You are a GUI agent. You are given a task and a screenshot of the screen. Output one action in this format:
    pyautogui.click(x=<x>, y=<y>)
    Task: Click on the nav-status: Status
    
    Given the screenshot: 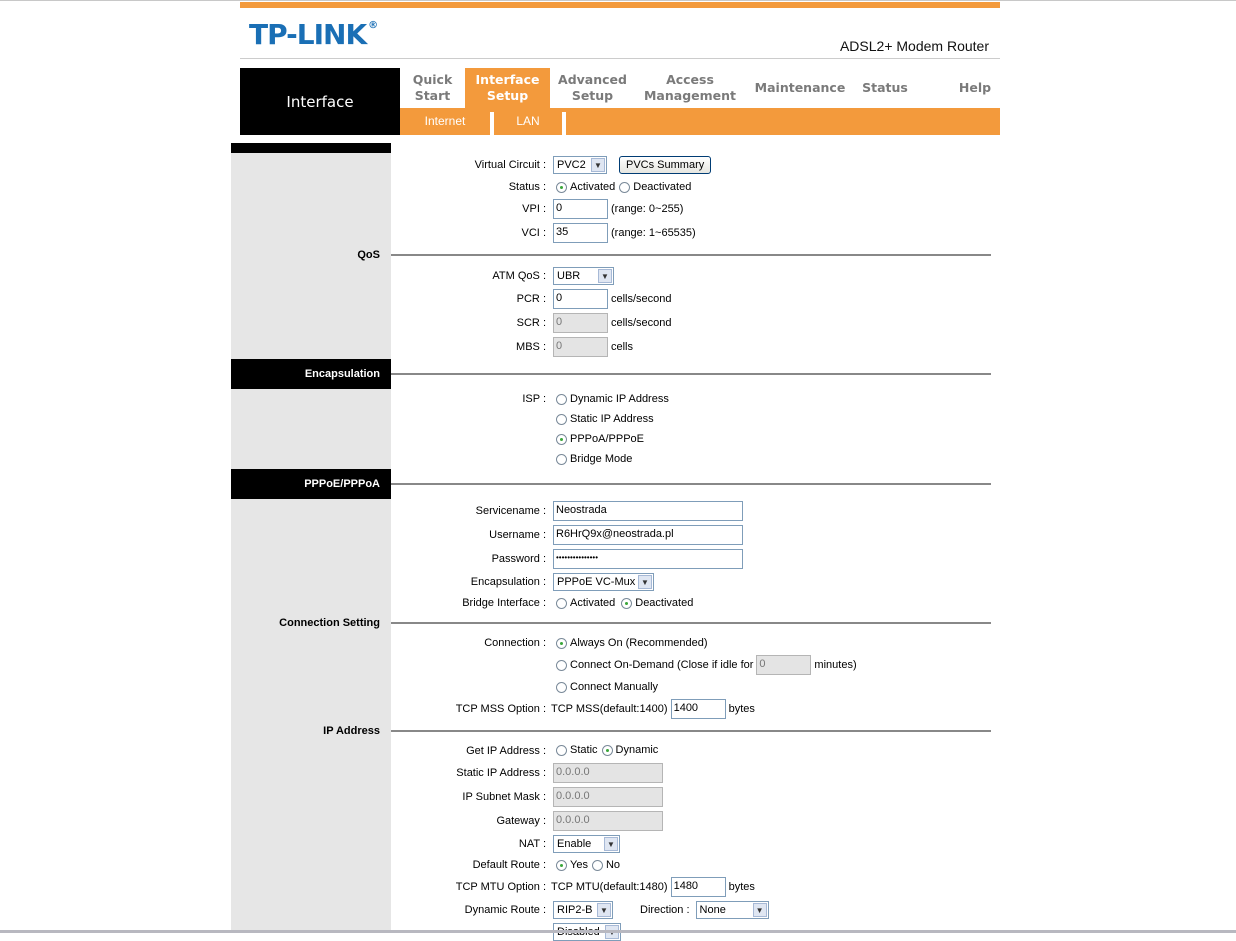 What is the action you would take?
    pyautogui.click(x=885, y=88)
    